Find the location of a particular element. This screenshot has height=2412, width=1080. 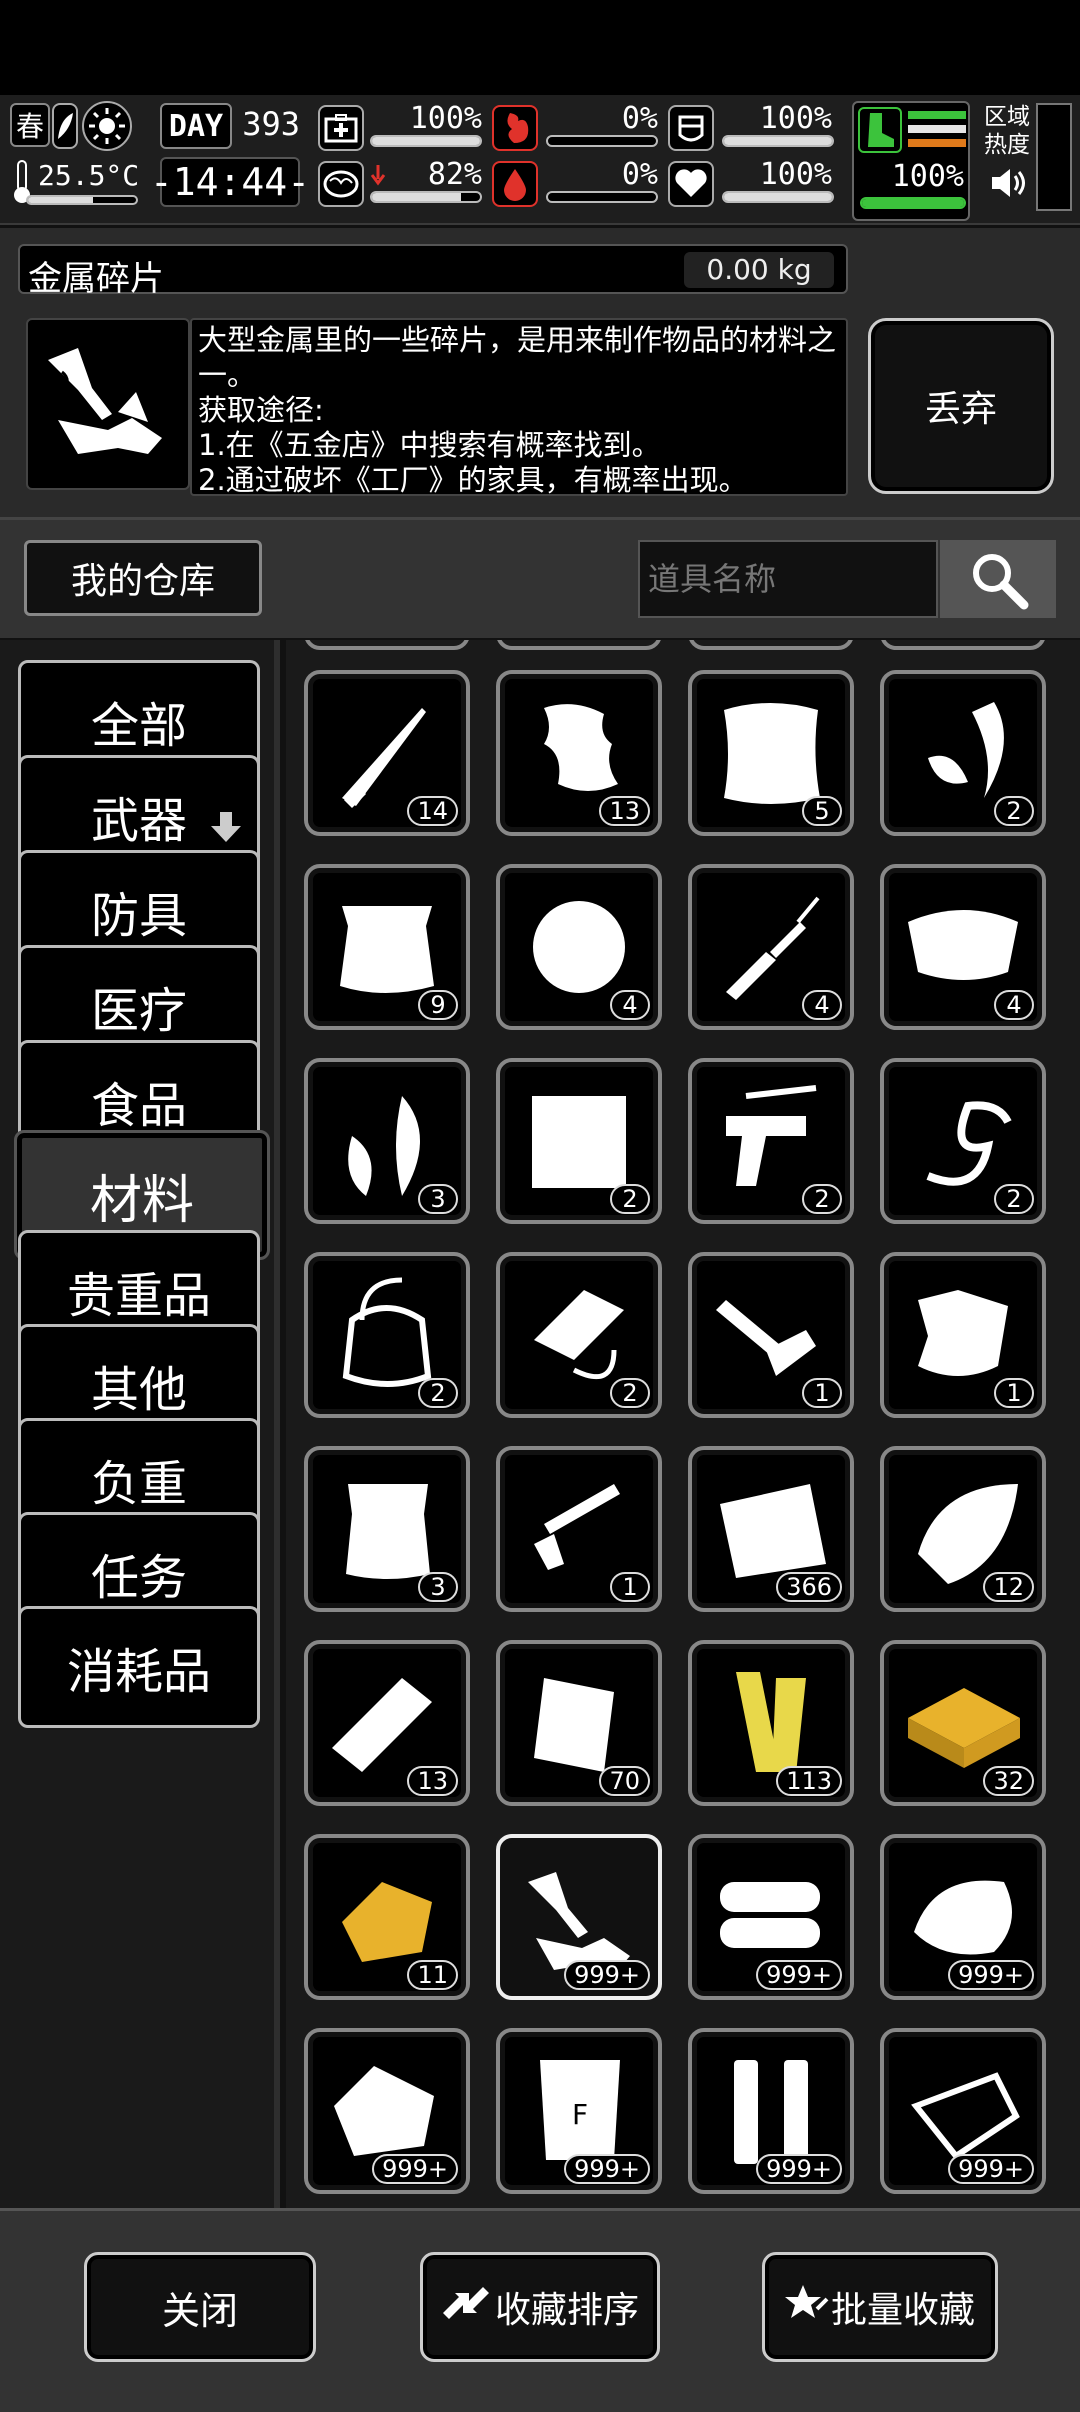

health-bar is located at coordinates (426, 141).